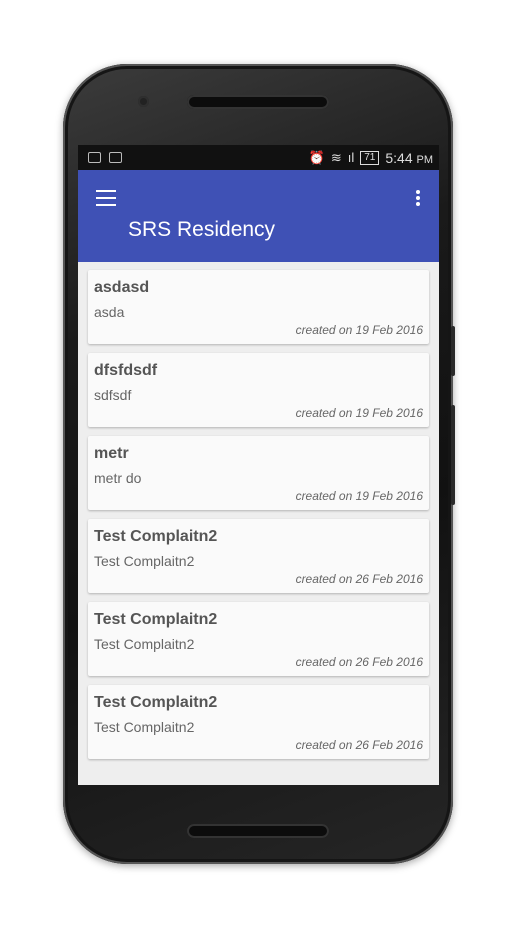 The width and height of the screenshot is (519, 926). What do you see at coordinates (316, 157) in the screenshot?
I see `alarm-icon: ⏰` at bounding box center [316, 157].